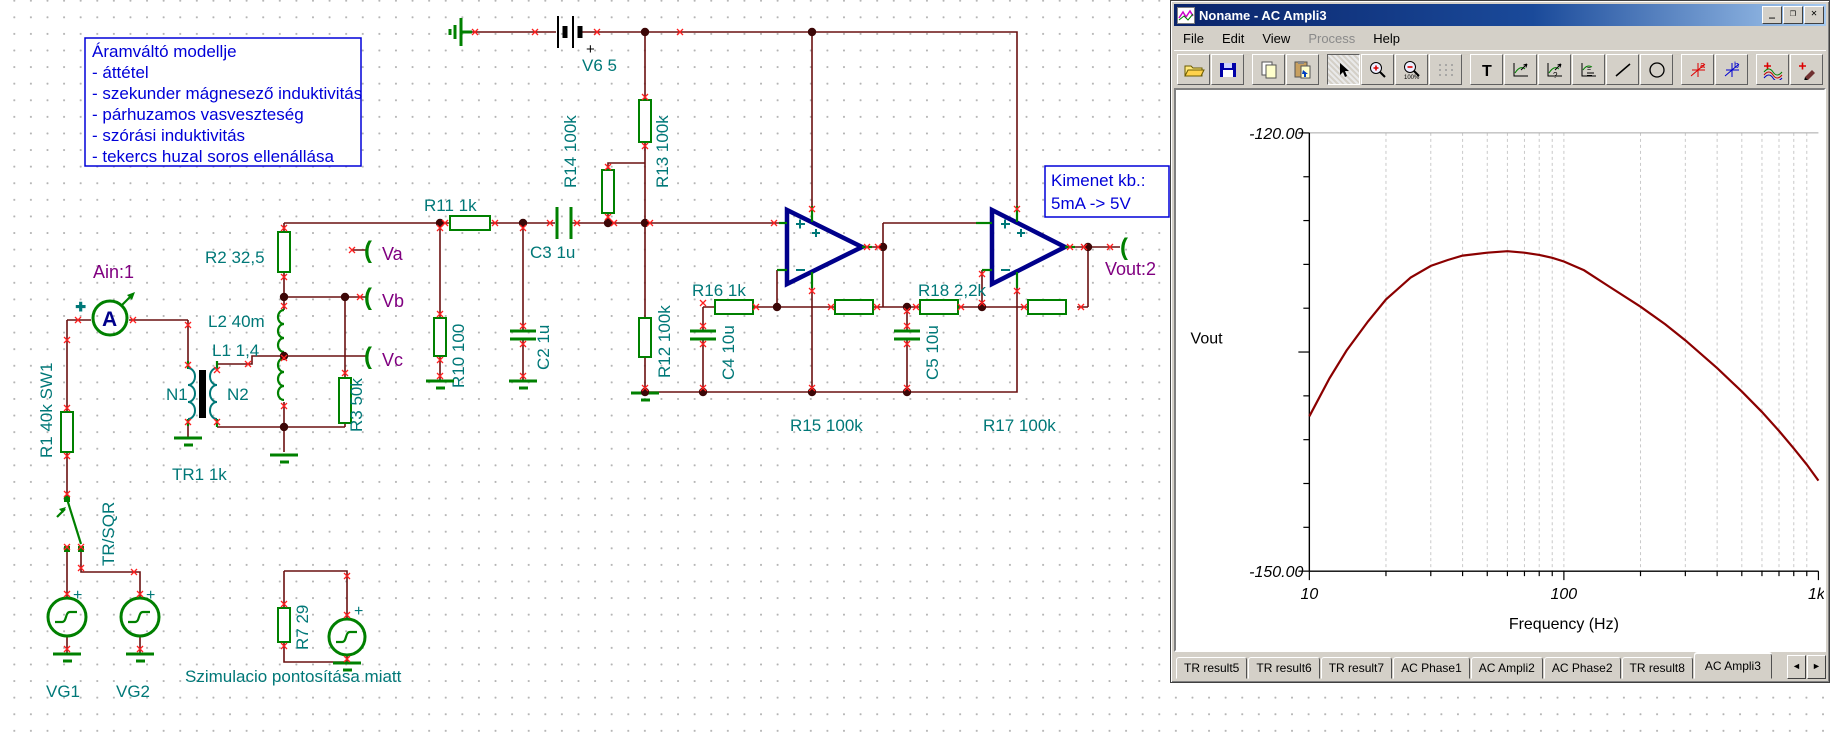 This screenshot has height=746, width=1830. Describe the element at coordinates (1506, 668) in the screenshot. I see `tab-ac-ampli2: AC Ampli2` at that location.